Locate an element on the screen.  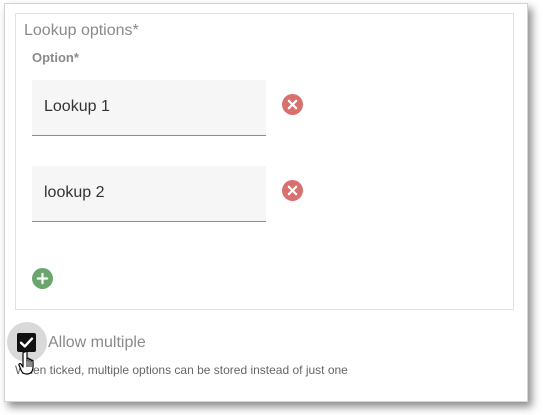
add-option-button is located at coordinates (42, 278).